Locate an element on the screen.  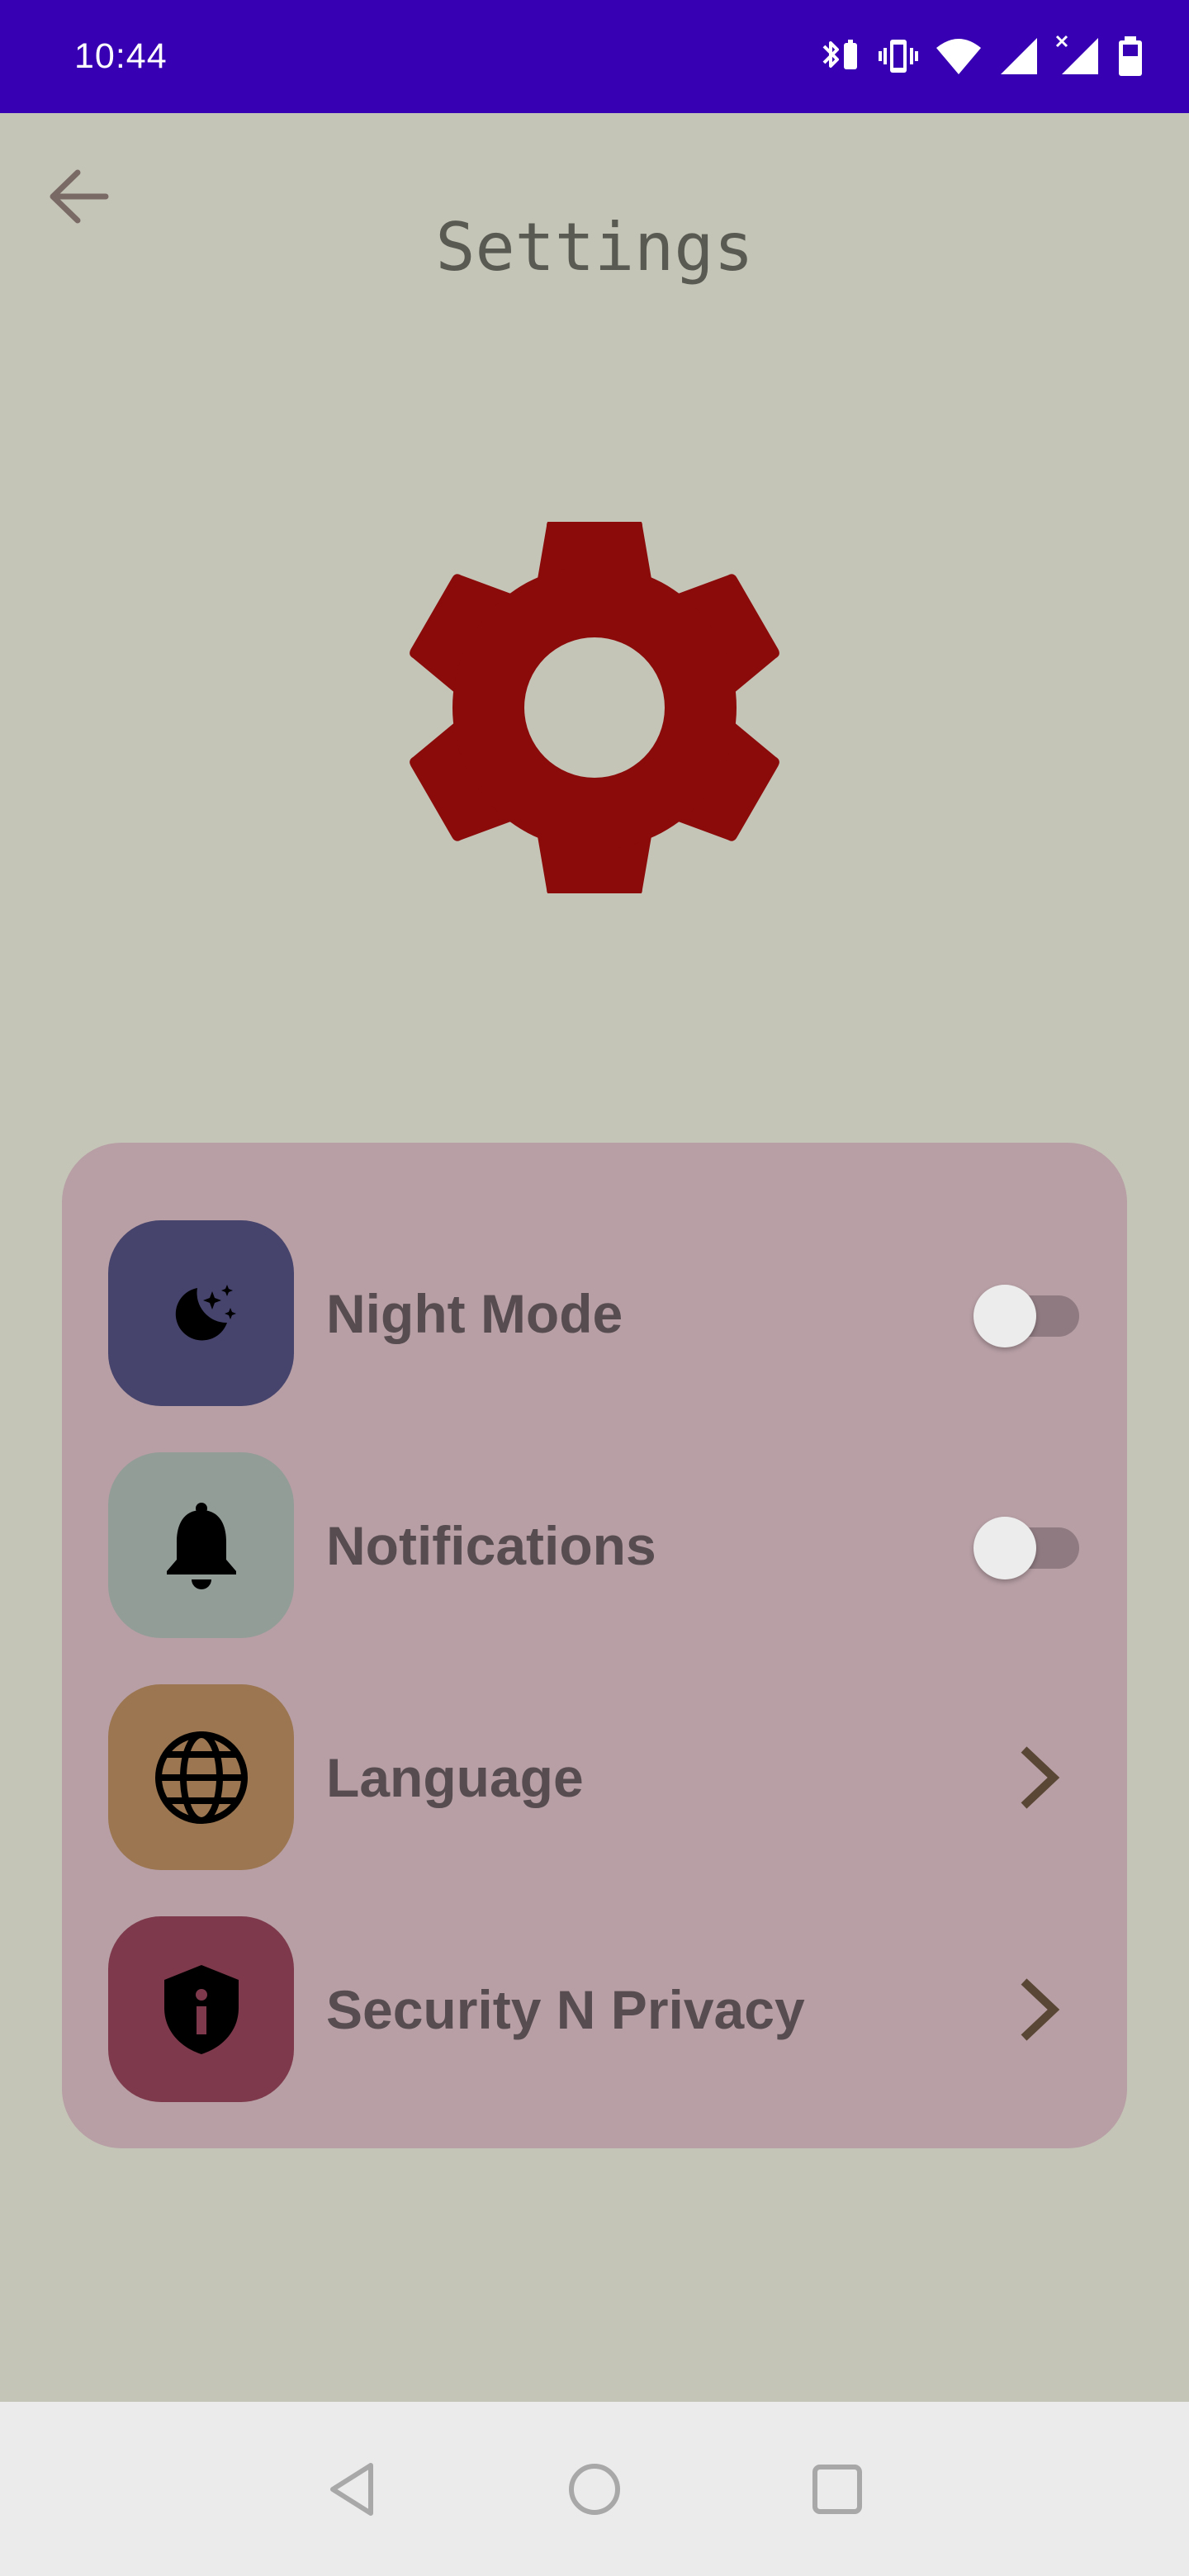
nav-recents-button is located at coordinates (837, 2489).